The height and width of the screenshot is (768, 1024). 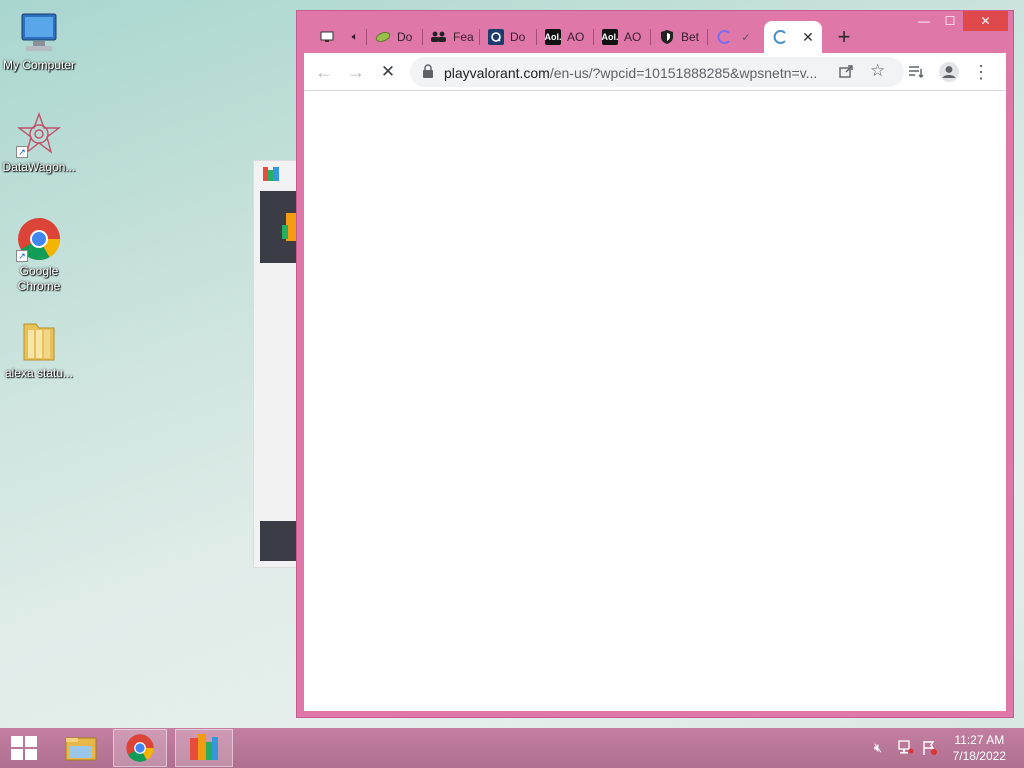 What do you see at coordinates (930, 749) in the screenshot?
I see `action-center-flag-icon` at bounding box center [930, 749].